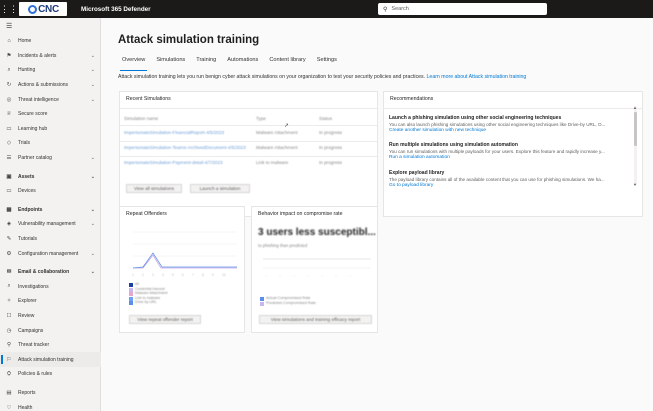  What do you see at coordinates (50, 70) in the screenshot?
I see `sidebar-item-hunting: ⌕ Hunting ⌄` at bounding box center [50, 70].